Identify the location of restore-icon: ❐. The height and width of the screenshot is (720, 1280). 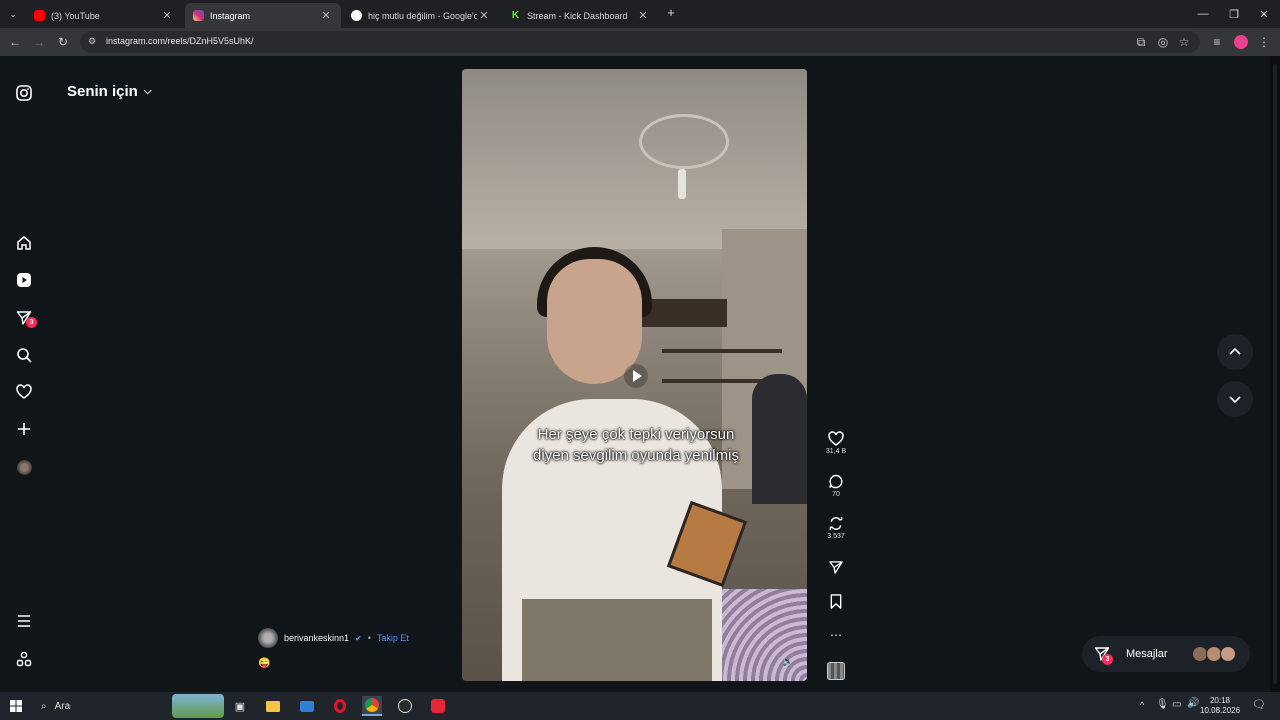
(1234, 14).